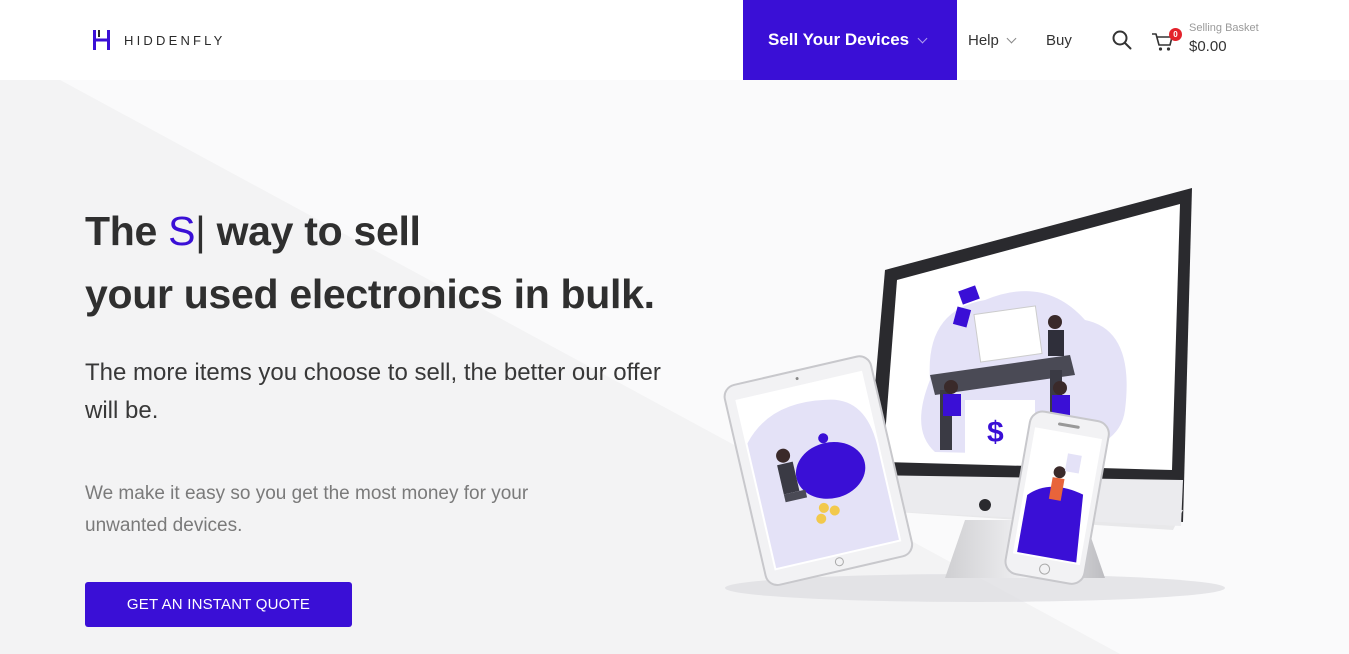 The image size is (1349, 654). I want to click on hero-headline-line2: your used electronics in bulk., so click(370, 294).